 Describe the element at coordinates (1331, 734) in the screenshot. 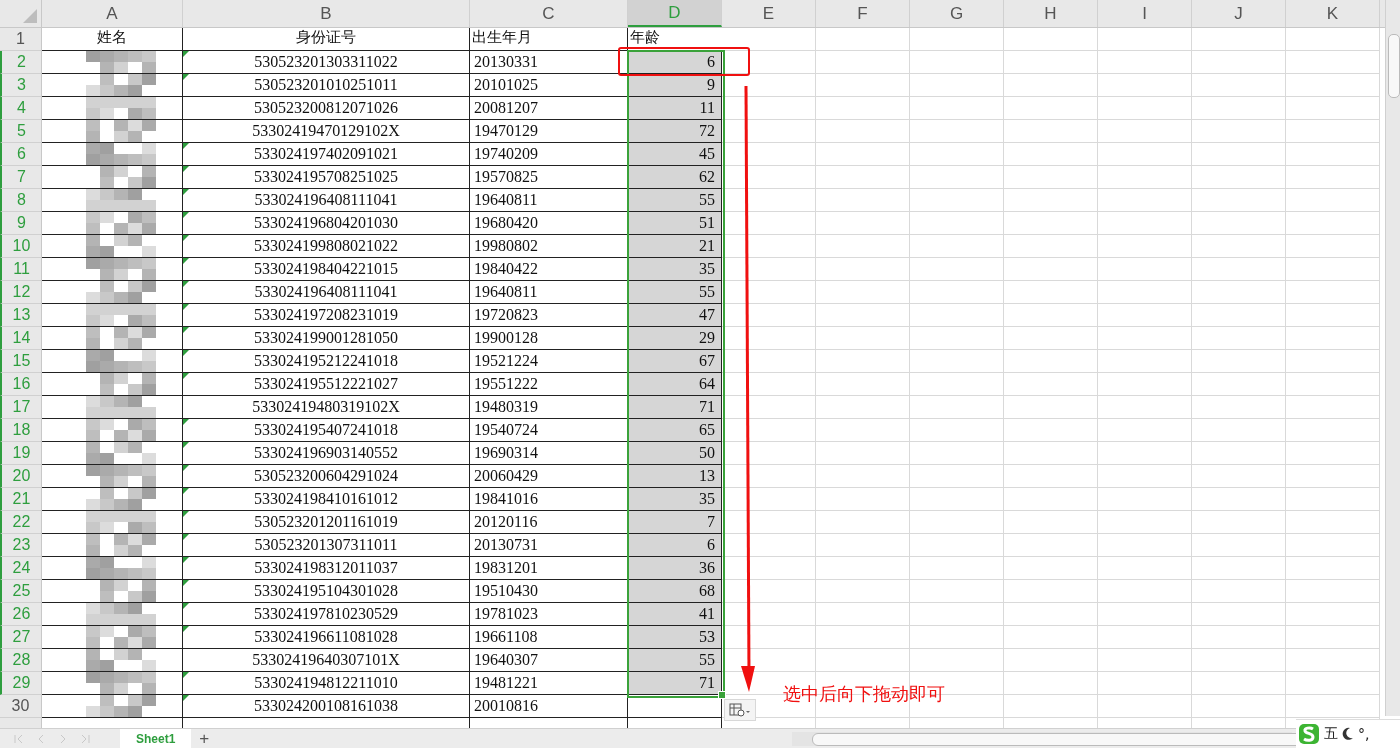

I see `input-mode-label: 五` at that location.